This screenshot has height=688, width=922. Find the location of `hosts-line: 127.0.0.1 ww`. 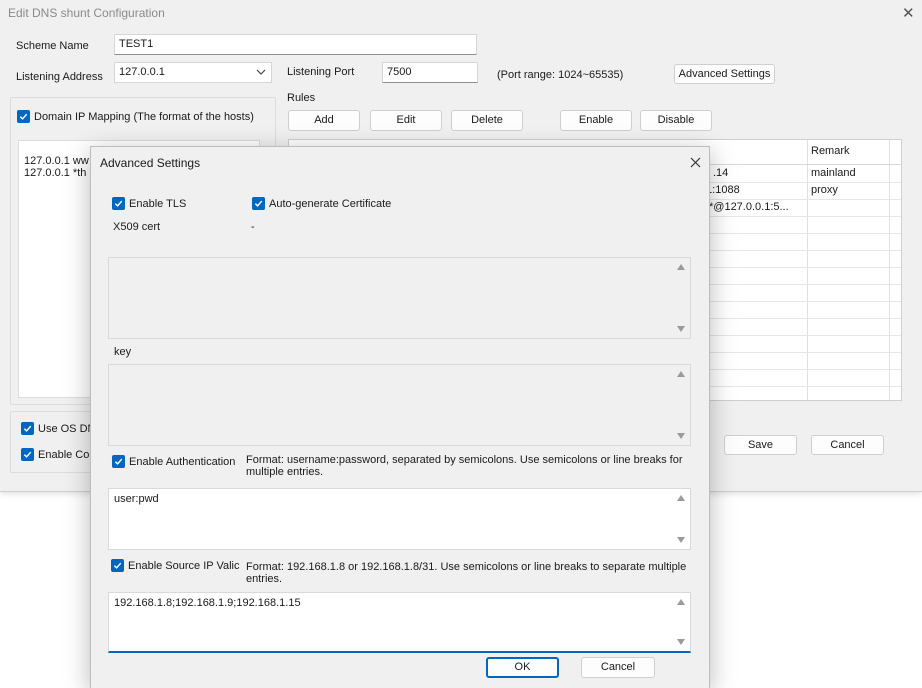

hosts-line: 127.0.0.1 ww is located at coordinates (56, 161).